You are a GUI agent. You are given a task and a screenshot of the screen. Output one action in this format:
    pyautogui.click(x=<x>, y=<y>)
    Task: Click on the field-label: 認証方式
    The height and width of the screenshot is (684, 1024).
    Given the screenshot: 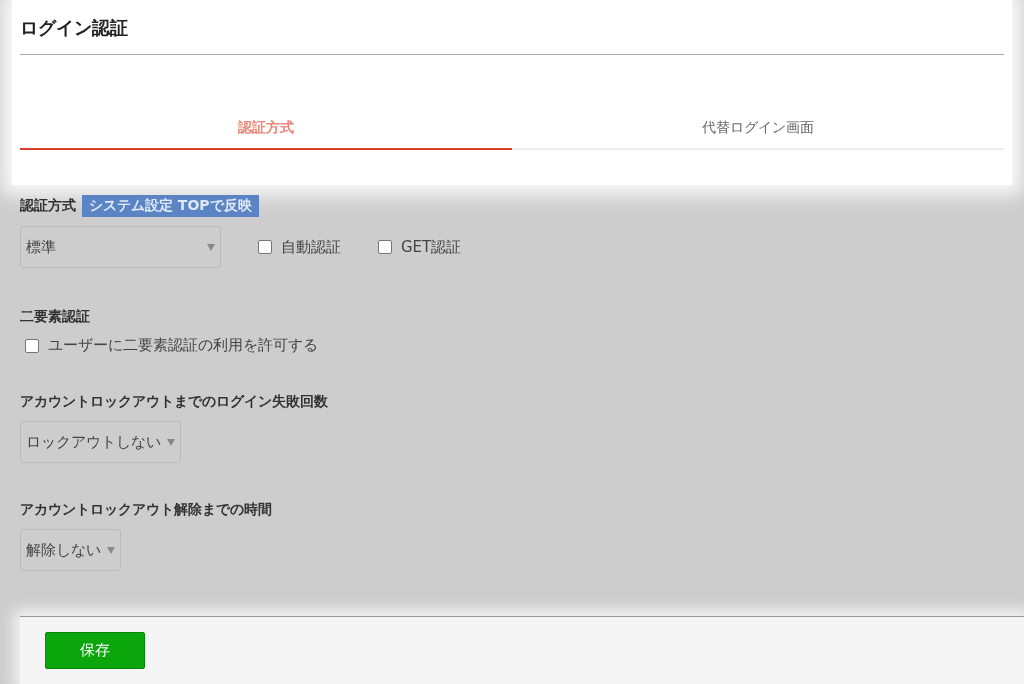 What is the action you would take?
    pyautogui.click(x=48, y=206)
    